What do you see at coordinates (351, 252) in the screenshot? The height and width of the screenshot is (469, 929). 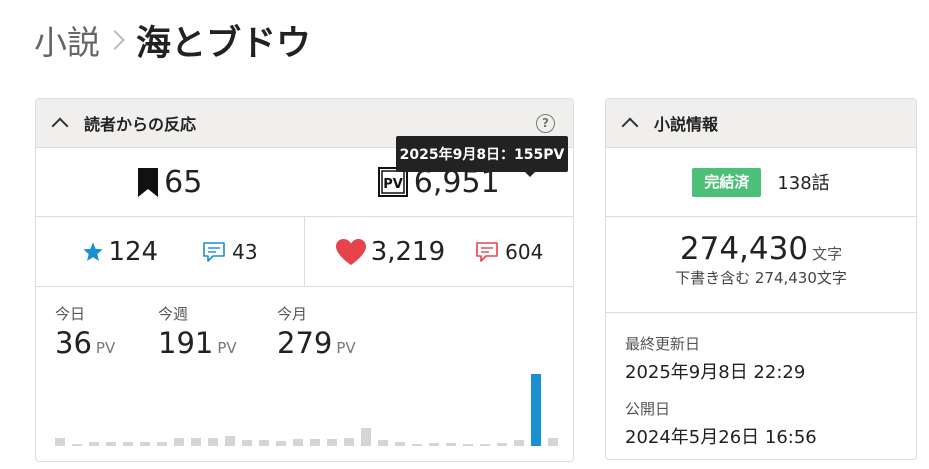 I see `heart-icon` at bounding box center [351, 252].